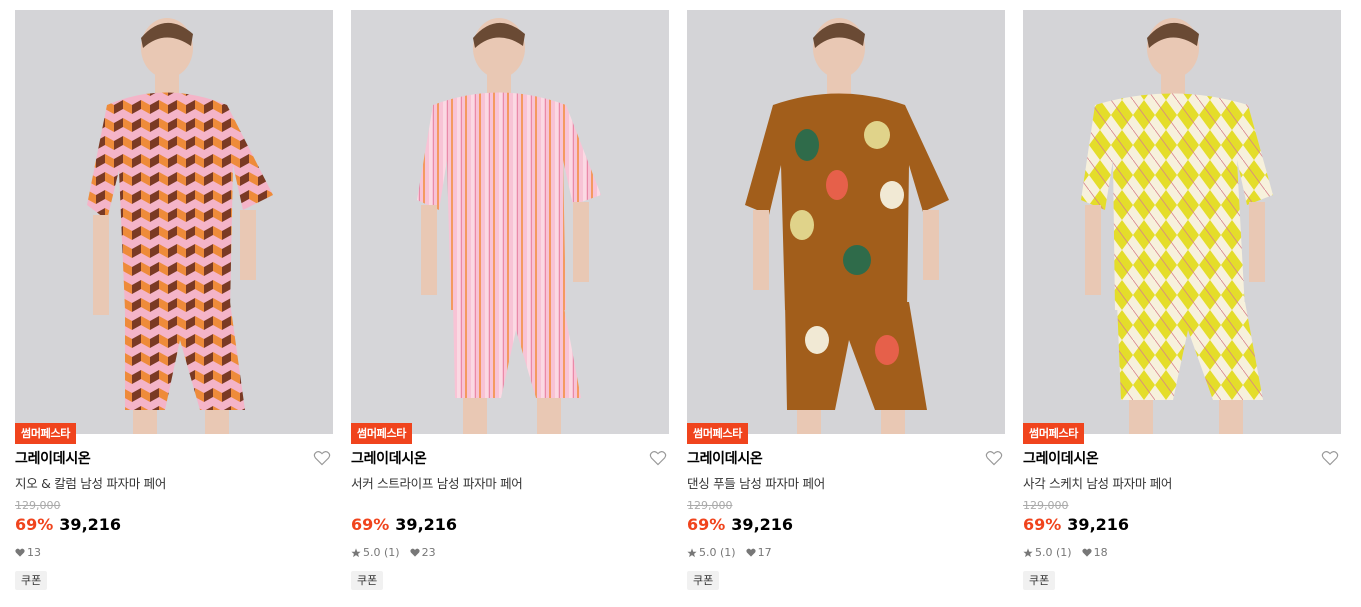 The width and height of the screenshot is (1361, 607). I want to click on product-meta: 5.0 (1) 23, so click(398, 552).